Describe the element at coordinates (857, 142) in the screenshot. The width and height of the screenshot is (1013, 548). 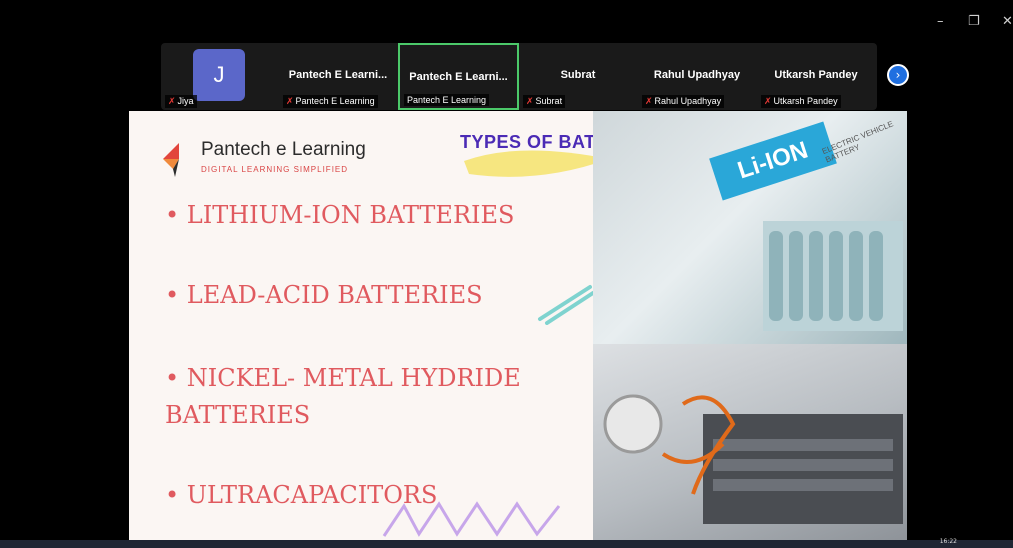
I see `ev-battery-label: ELECTRIC VEHICLE BATTERY` at that location.